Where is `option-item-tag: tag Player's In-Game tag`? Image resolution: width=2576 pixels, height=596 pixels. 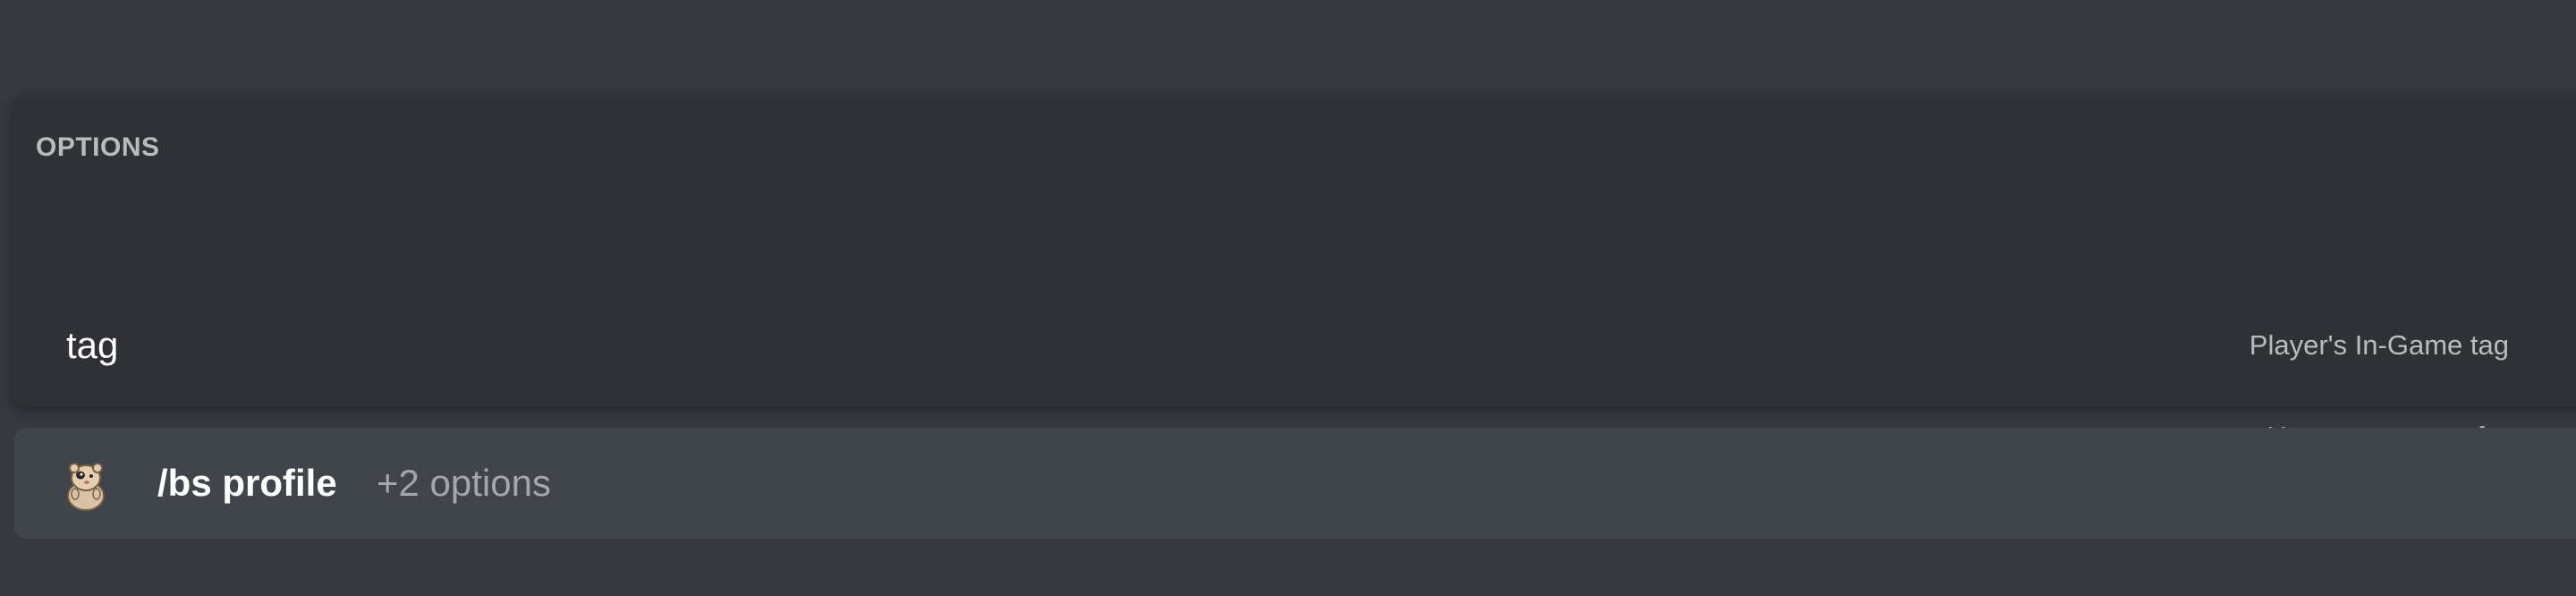 option-item-tag: tag Player's In-Game tag is located at coordinates (1265, 345).